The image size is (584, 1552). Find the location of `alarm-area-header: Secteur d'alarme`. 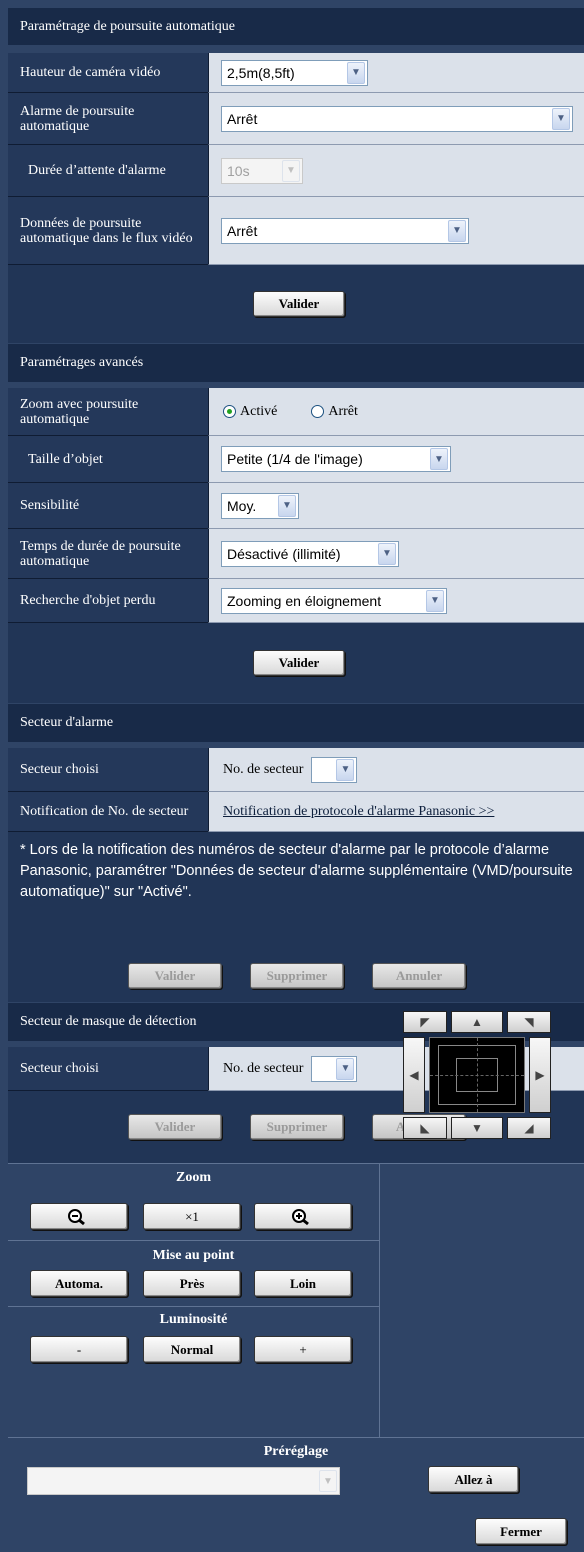

alarm-area-header: Secteur d'alarme is located at coordinates (296, 723).